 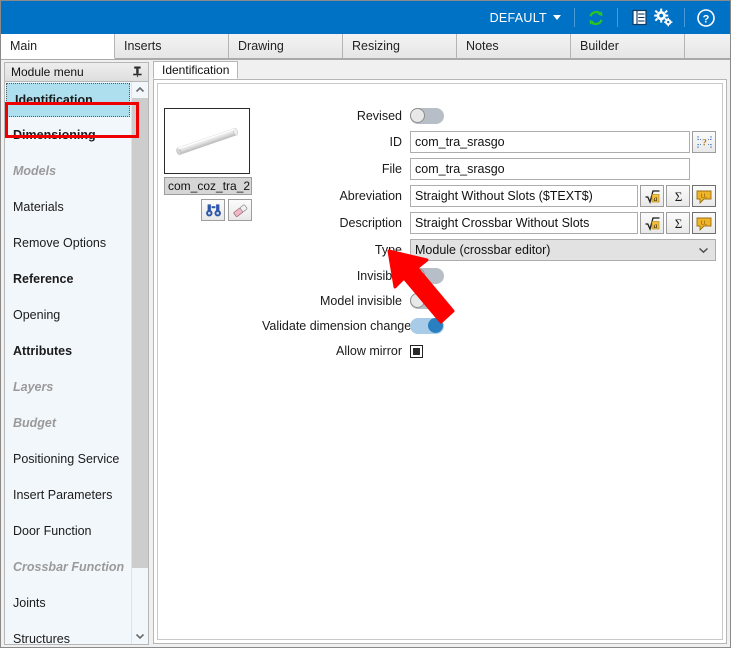 What do you see at coordinates (489, 116) in the screenshot?
I see `field-row-revised: Revised` at bounding box center [489, 116].